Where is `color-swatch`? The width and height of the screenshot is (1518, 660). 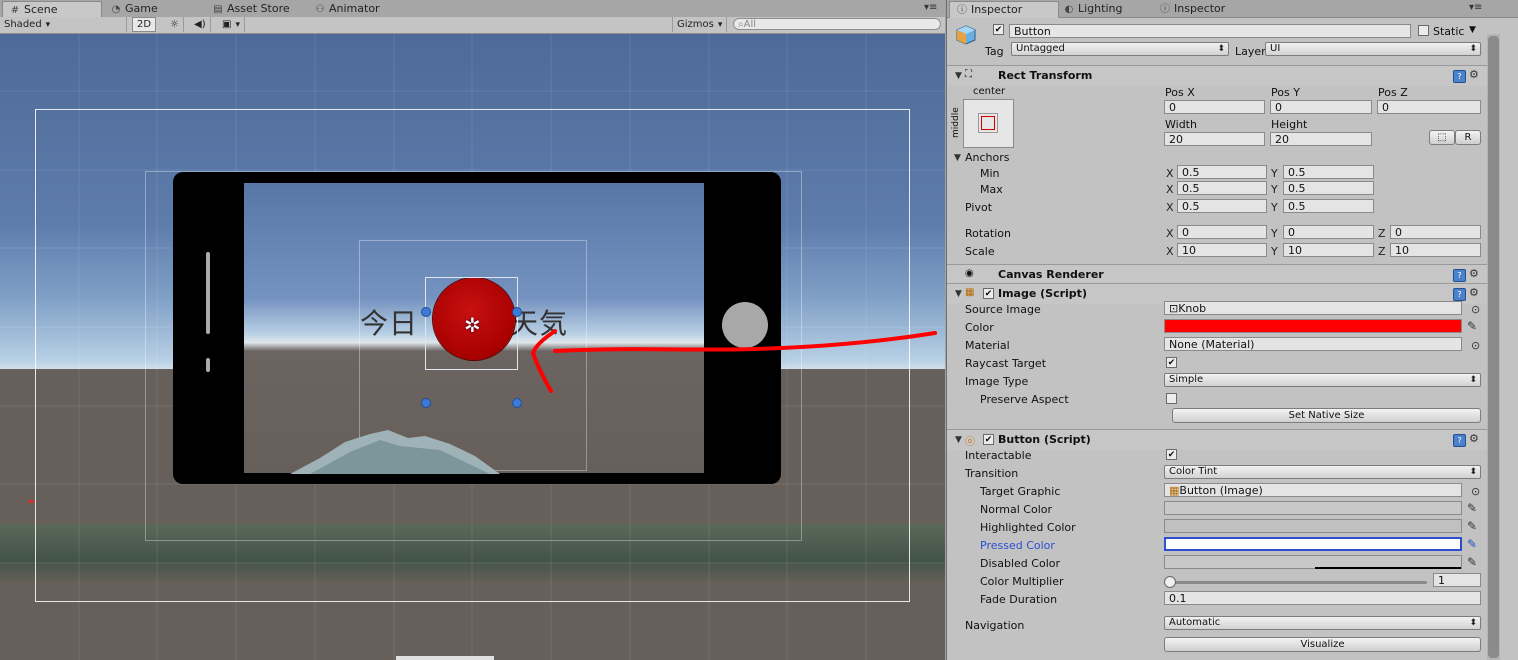
color-swatch is located at coordinates (1313, 326).